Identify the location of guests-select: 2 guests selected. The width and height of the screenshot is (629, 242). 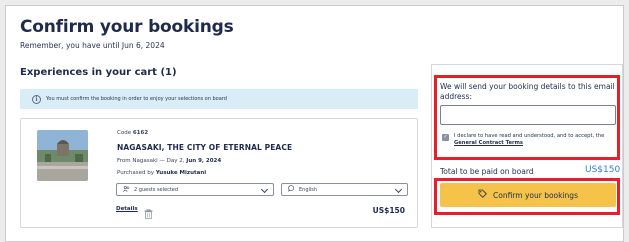
(195, 189).